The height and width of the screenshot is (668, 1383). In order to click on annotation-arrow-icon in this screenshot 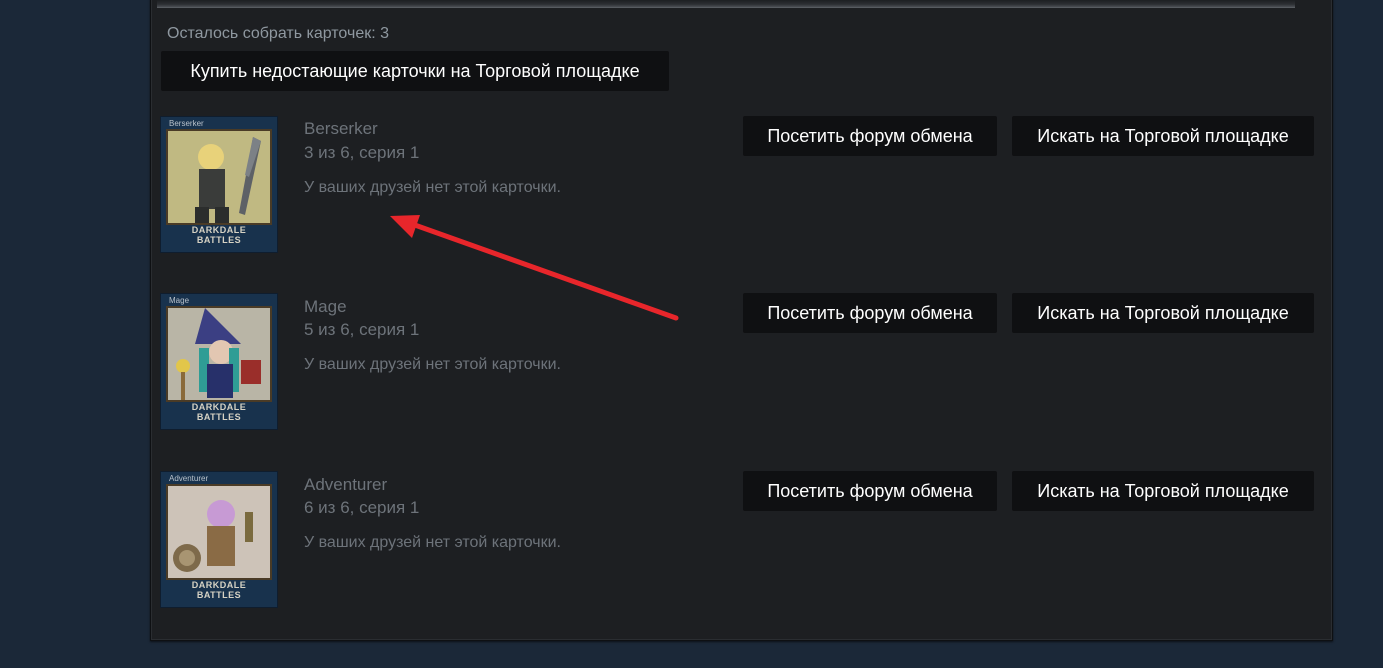, I will do `click(534, 268)`.